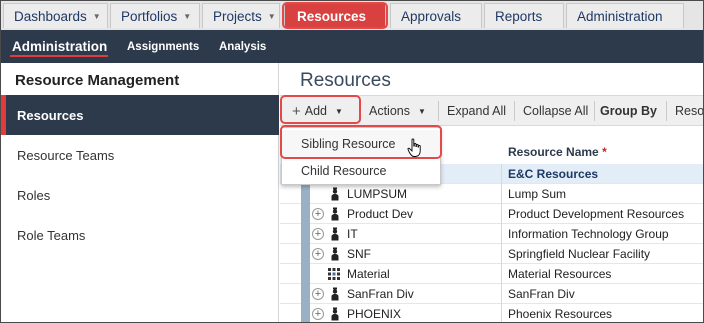 The height and width of the screenshot is (323, 704). Describe the element at coordinates (389, 111) in the screenshot. I see `actions-label: Actions` at that location.